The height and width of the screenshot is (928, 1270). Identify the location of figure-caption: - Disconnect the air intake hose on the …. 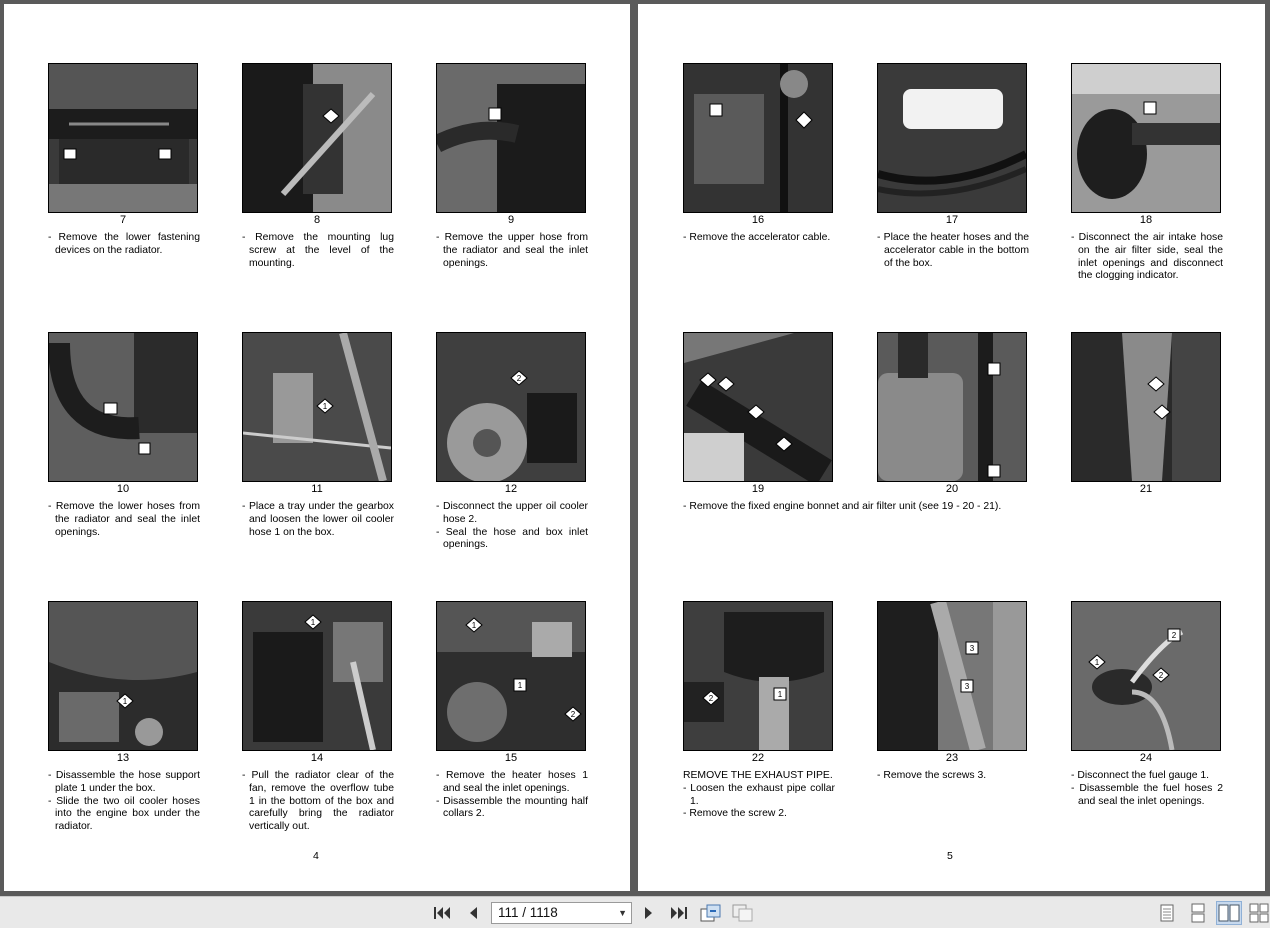
(1147, 257).